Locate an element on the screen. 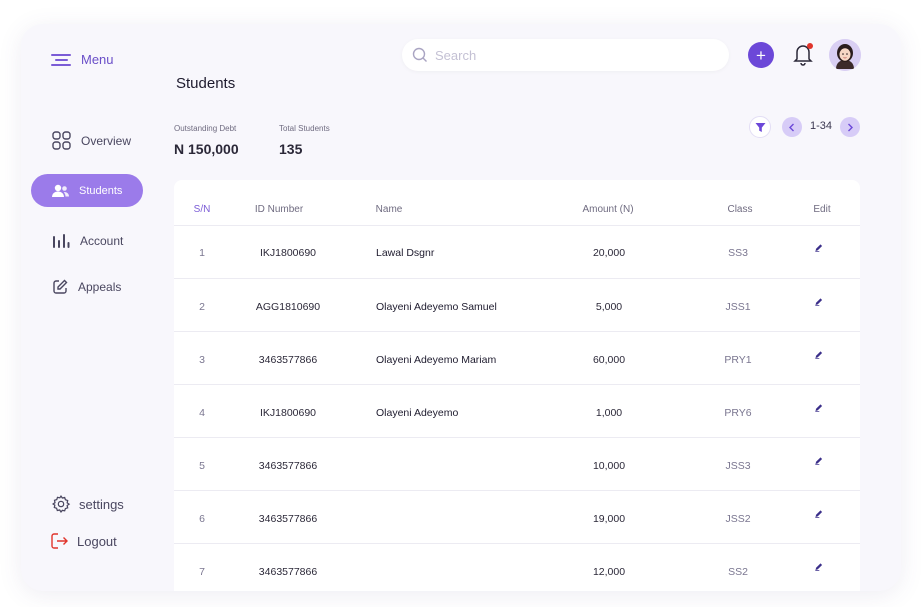 The width and height of the screenshot is (921, 607). table-row: 6 3463577866 19,000 JSS2 is located at coordinates (517, 517).